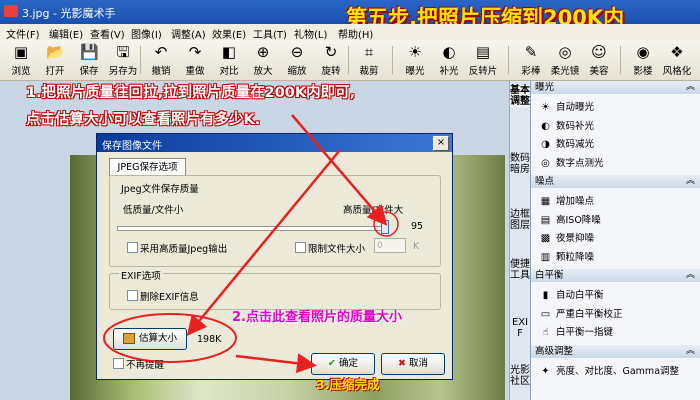 This screenshot has width=700, height=400. What do you see at coordinates (545, 332) in the screenshot?
I see `panel-item-icon: ☝` at bounding box center [545, 332].